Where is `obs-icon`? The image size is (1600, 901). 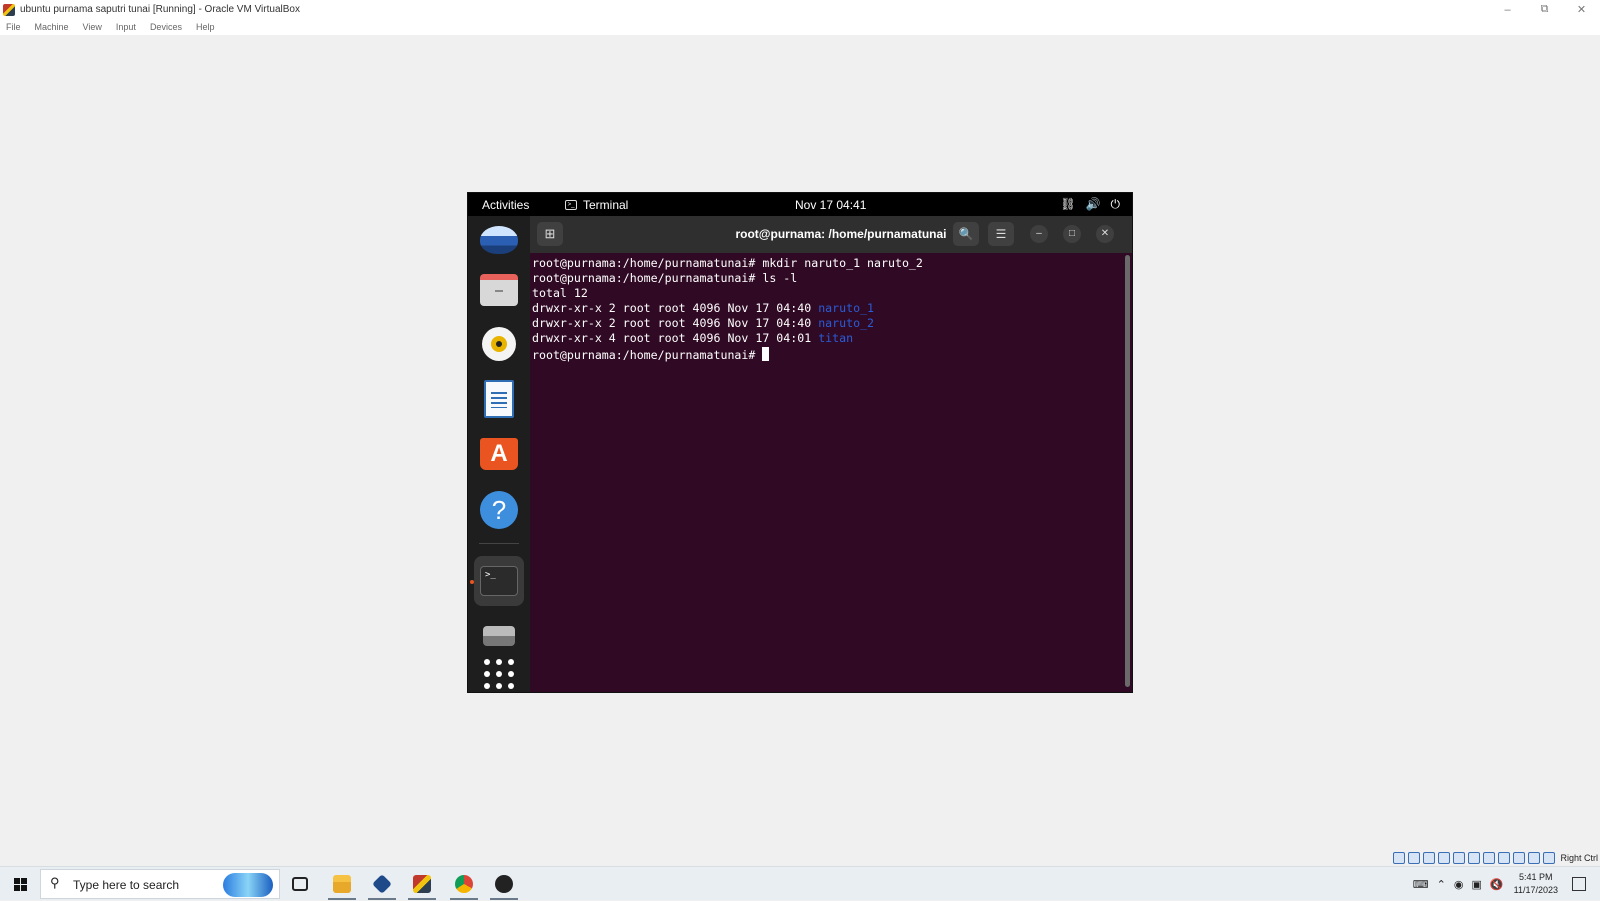 obs-icon is located at coordinates (504, 884).